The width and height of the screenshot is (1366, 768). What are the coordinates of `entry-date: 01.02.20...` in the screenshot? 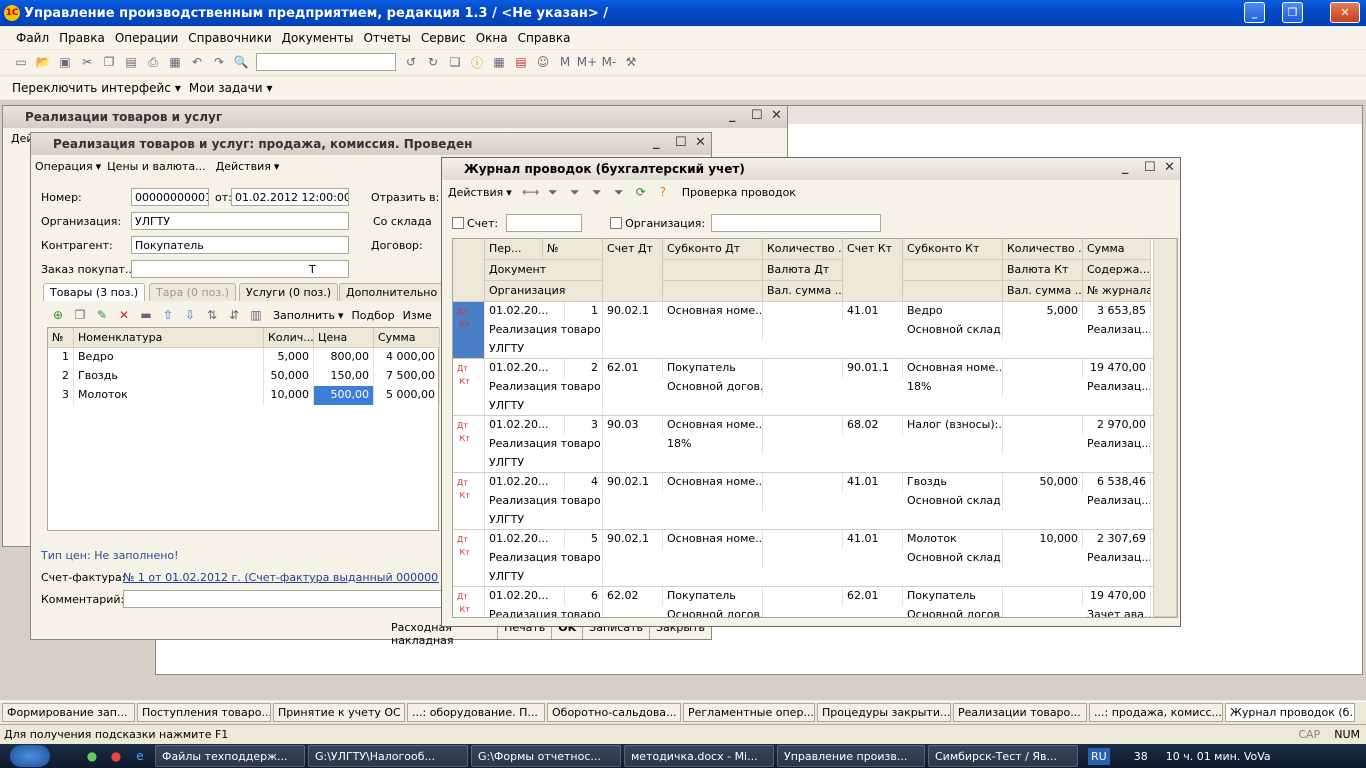 It's located at (525, 425).